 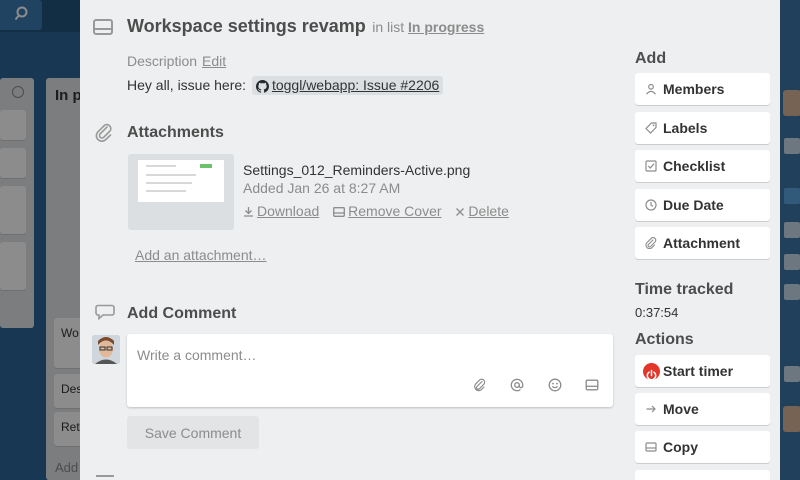 What do you see at coordinates (694, 166) in the screenshot?
I see `checklist-label: Checklist` at bounding box center [694, 166].